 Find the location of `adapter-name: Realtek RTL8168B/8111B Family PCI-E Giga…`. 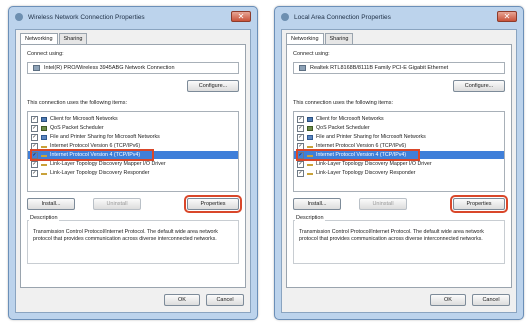

adapter-name: Realtek RTL8168B/8111B Family PCI-E Giga… is located at coordinates (379, 68).